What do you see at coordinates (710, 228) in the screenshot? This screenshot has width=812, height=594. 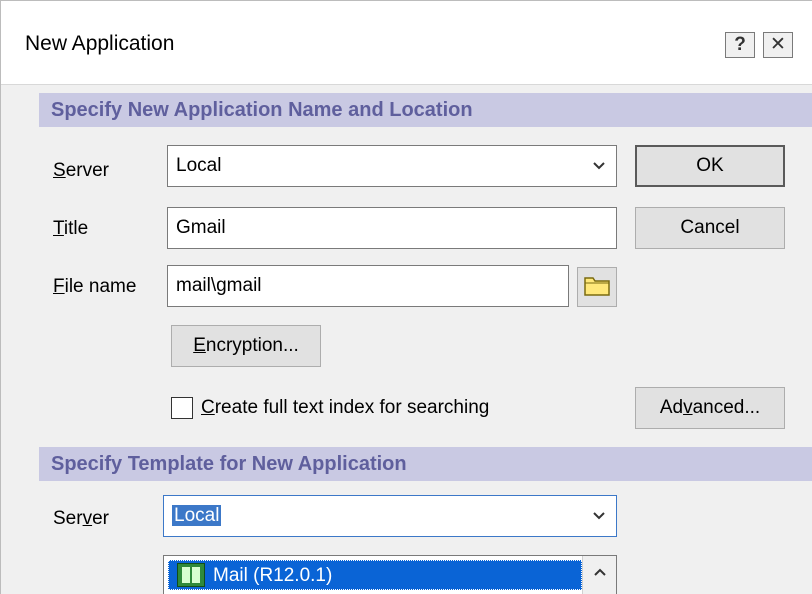 I see `cancel-button: Cancel` at bounding box center [710, 228].